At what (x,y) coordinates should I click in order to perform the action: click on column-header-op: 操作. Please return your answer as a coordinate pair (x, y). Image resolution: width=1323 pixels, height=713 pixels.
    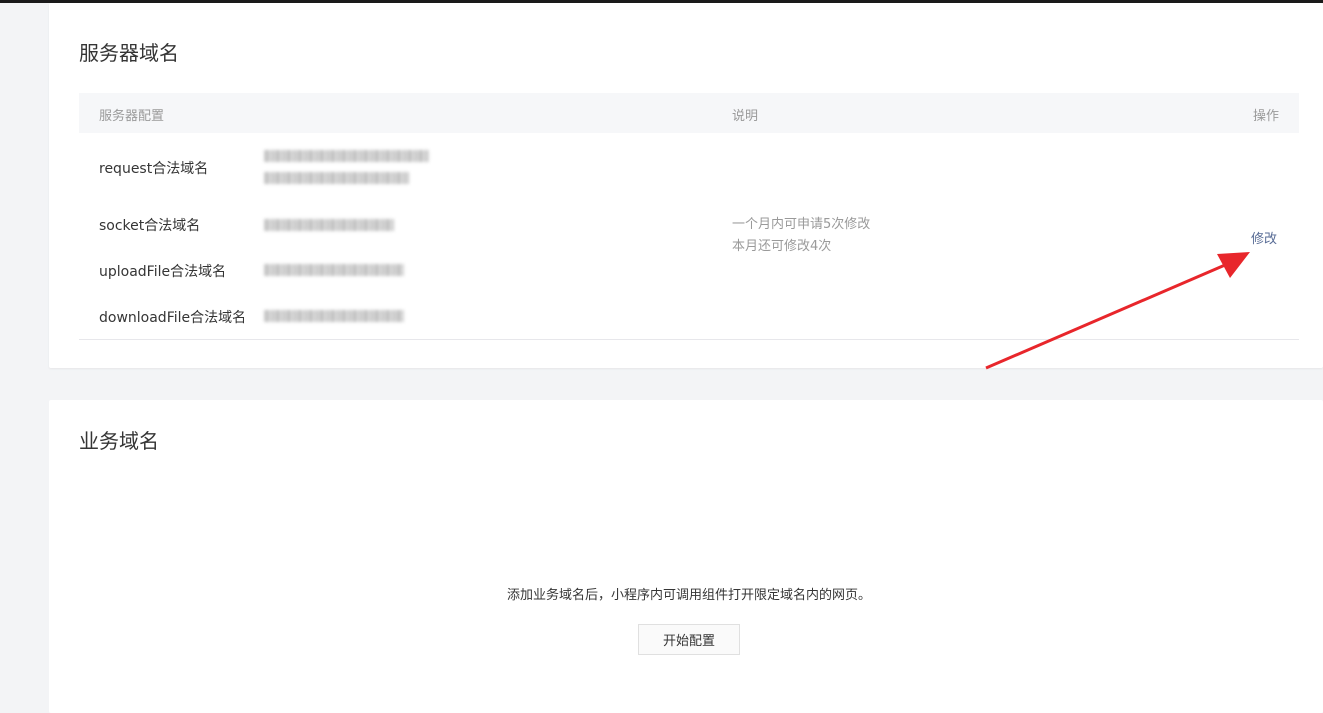
    Looking at the image, I should click on (1265, 116).